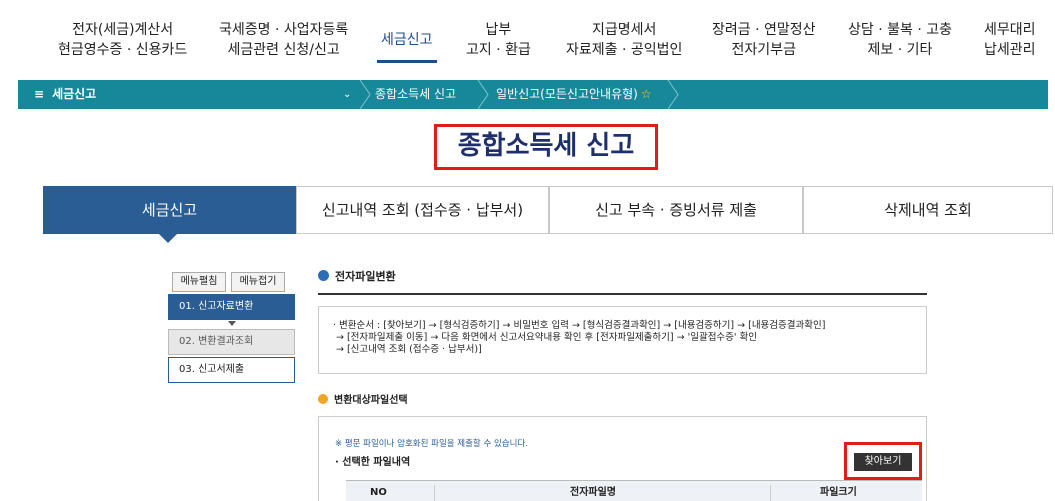 This screenshot has width=1055, height=501. Describe the element at coordinates (371, 400) in the screenshot. I see `section-title-label: 변환대상파일선택` at that location.